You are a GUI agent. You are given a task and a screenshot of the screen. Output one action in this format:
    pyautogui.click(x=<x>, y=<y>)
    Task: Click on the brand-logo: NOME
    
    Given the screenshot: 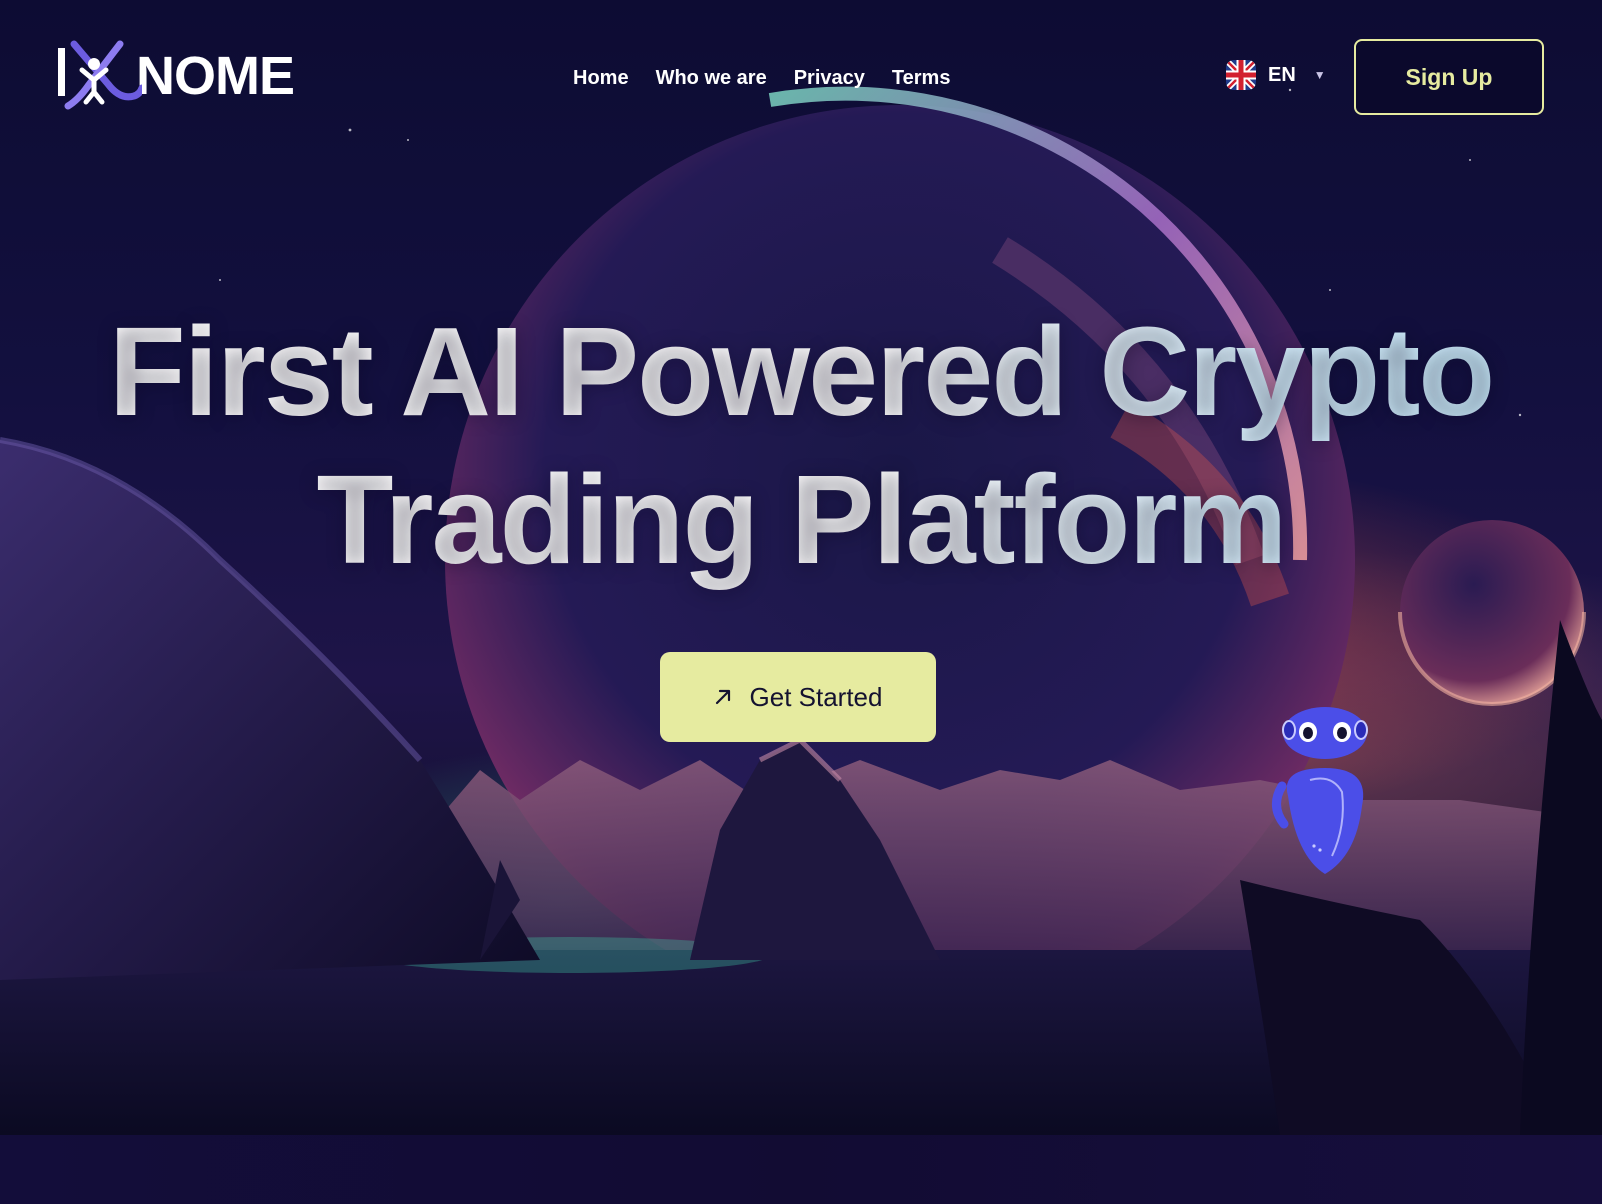 What is the action you would take?
    pyautogui.click(x=175, y=76)
    